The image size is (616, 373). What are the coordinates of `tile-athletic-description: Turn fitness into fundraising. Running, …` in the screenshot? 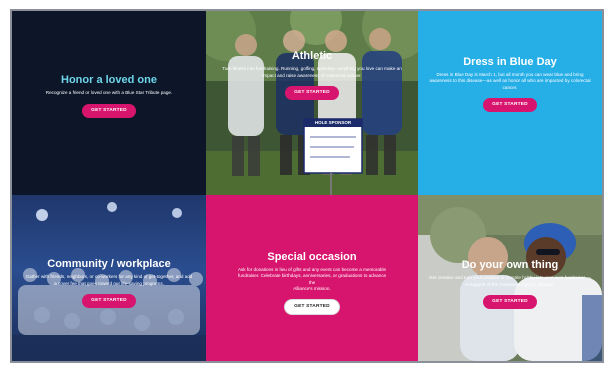 It's located at (312, 72).